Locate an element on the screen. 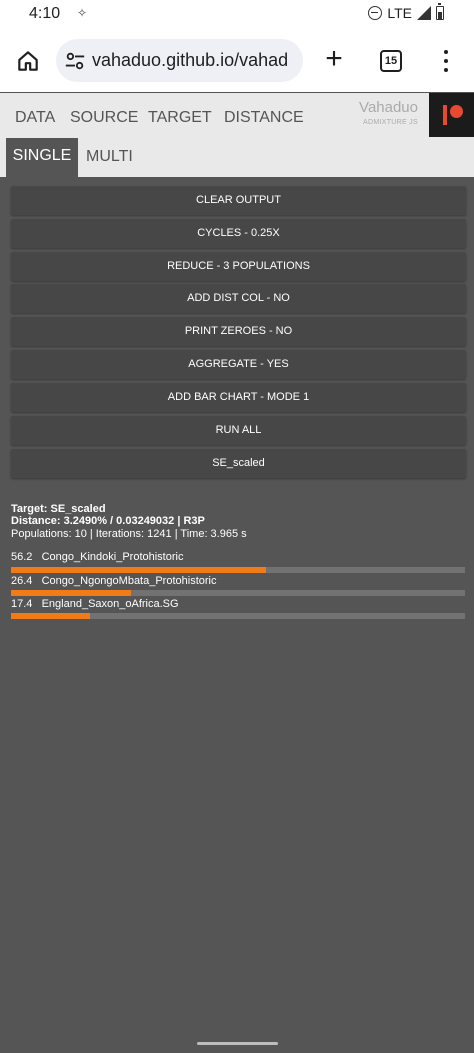 The image size is (474, 1053). new-tab-button: + is located at coordinates (334, 58).